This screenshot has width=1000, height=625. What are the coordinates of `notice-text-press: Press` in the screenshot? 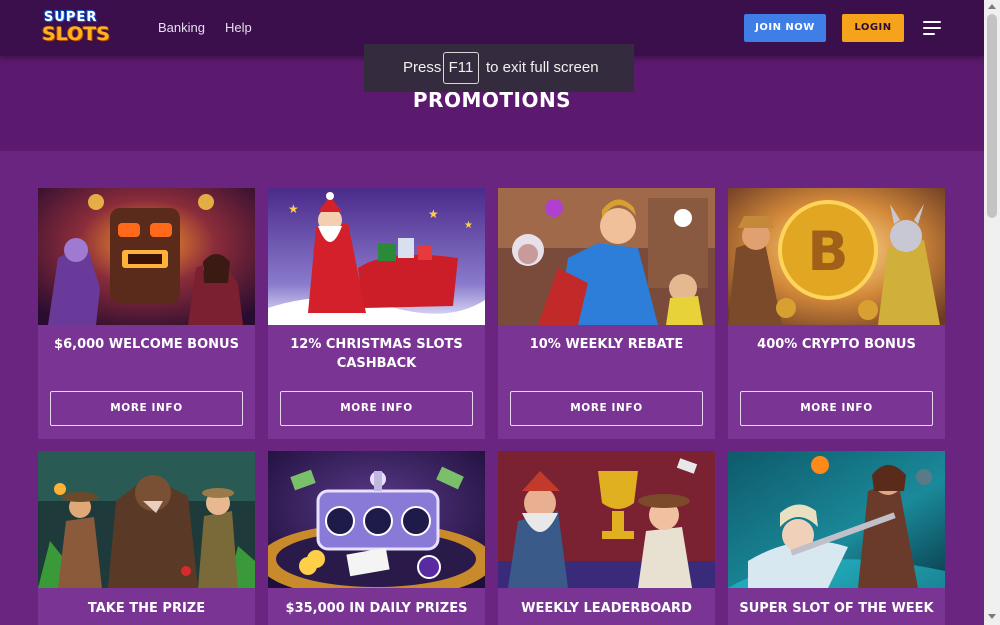 It's located at (422, 67).